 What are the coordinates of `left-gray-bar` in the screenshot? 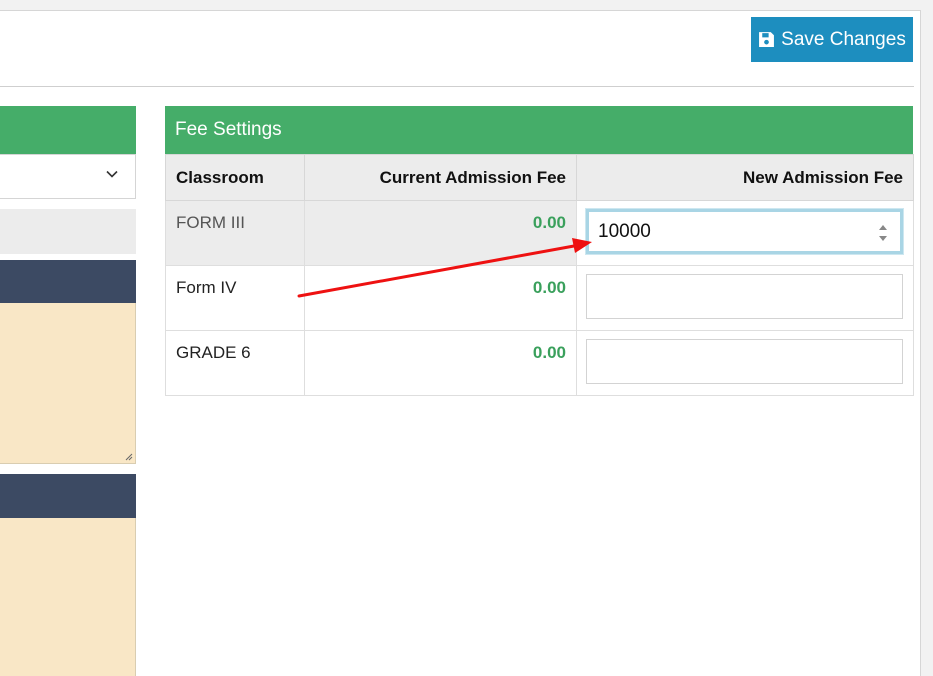 It's located at (68, 231).